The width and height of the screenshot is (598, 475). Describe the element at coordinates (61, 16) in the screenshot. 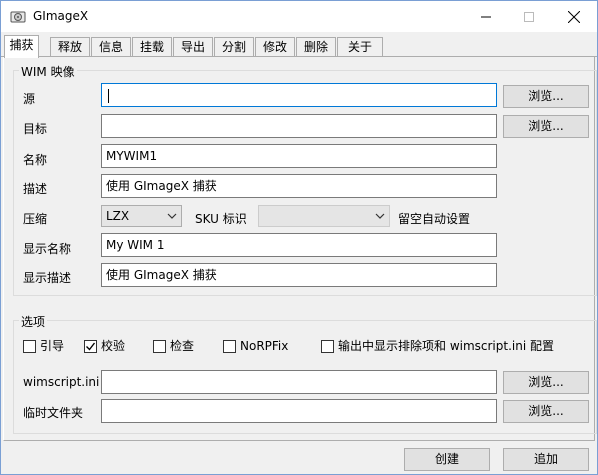

I see `window-title: GImageX` at that location.